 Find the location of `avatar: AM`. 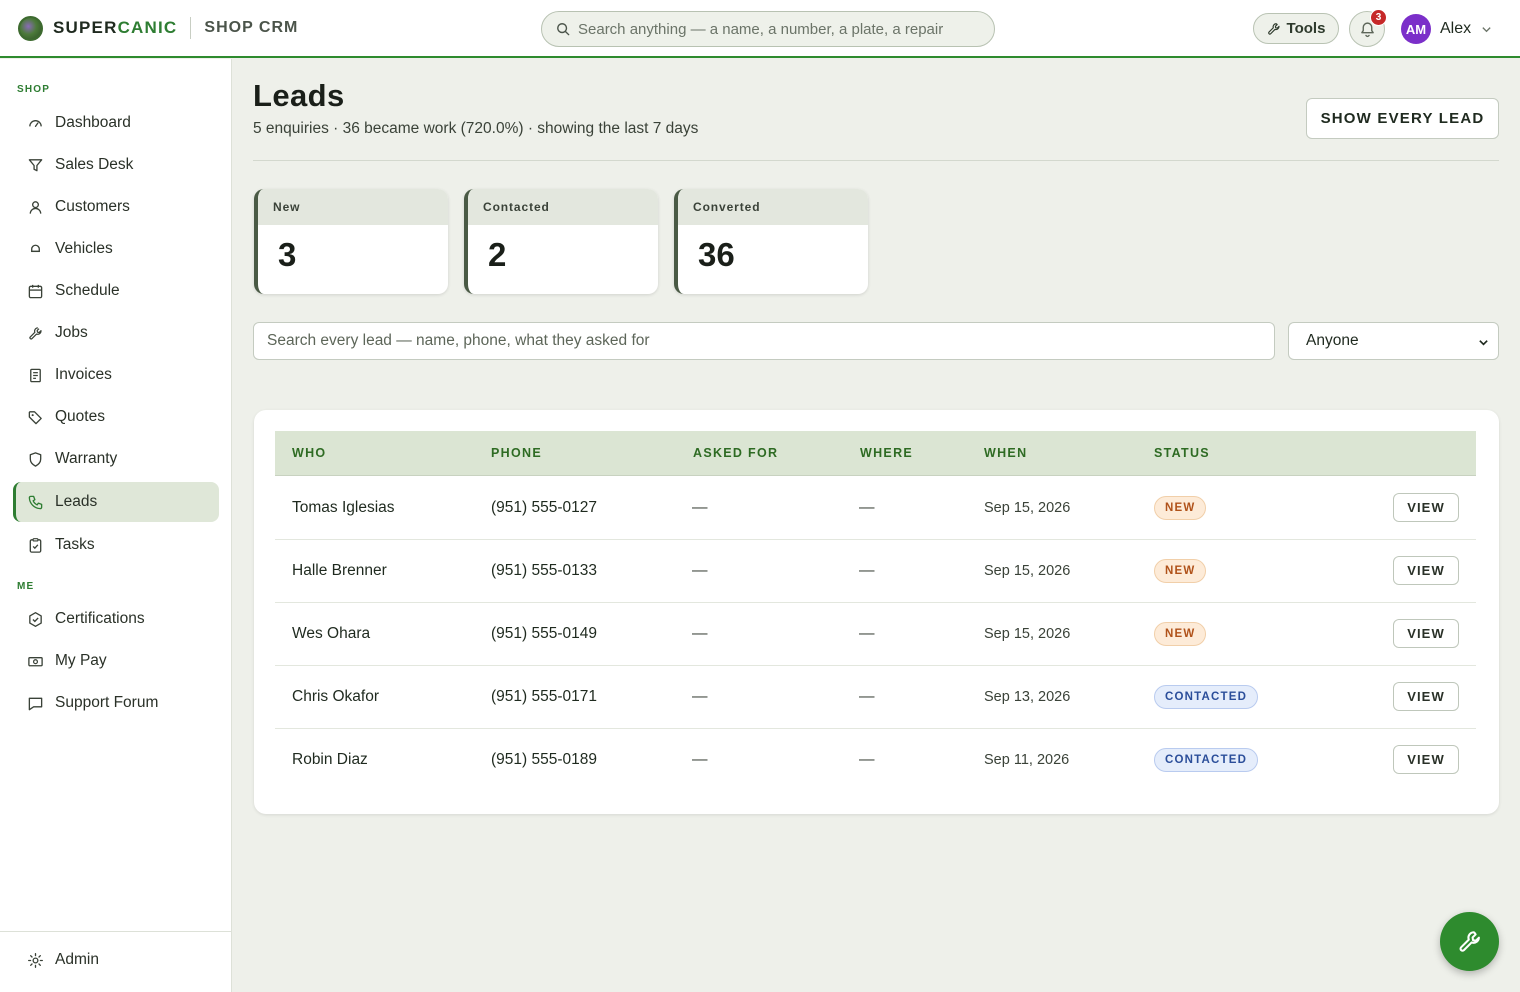

avatar: AM is located at coordinates (1416, 29).